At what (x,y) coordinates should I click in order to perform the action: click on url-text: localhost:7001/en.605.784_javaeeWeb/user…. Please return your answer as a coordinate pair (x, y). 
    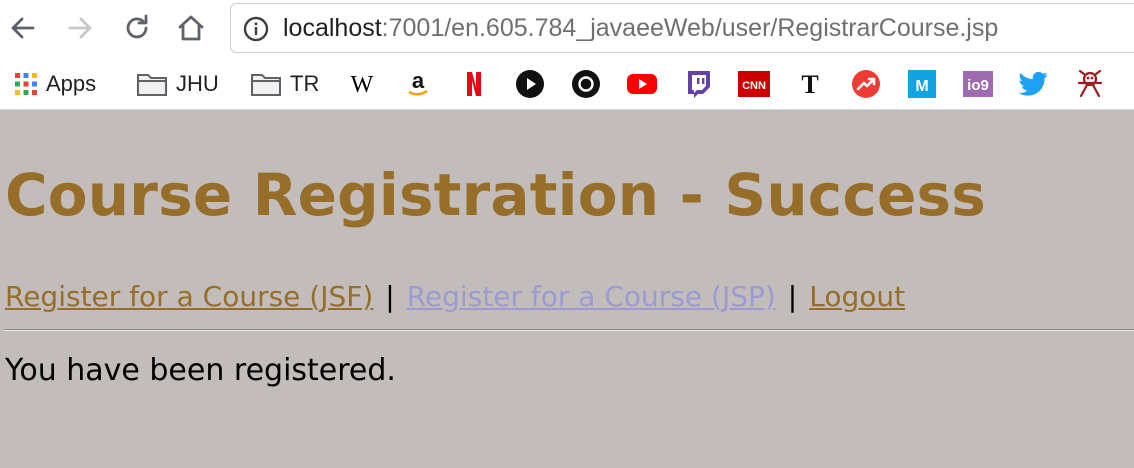
    Looking at the image, I should click on (640, 28).